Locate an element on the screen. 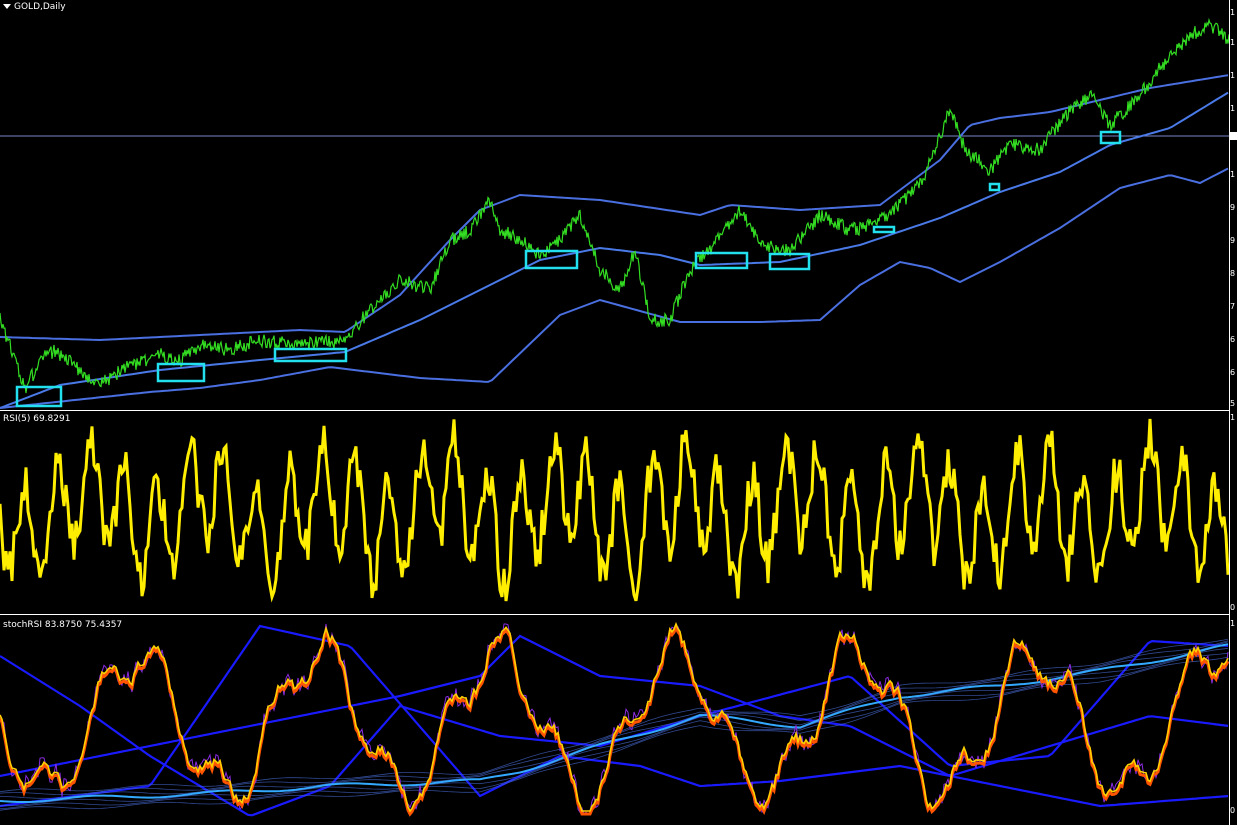 This screenshot has height=825, width=1237. axis-tick: 5 is located at coordinates (1233, 403).